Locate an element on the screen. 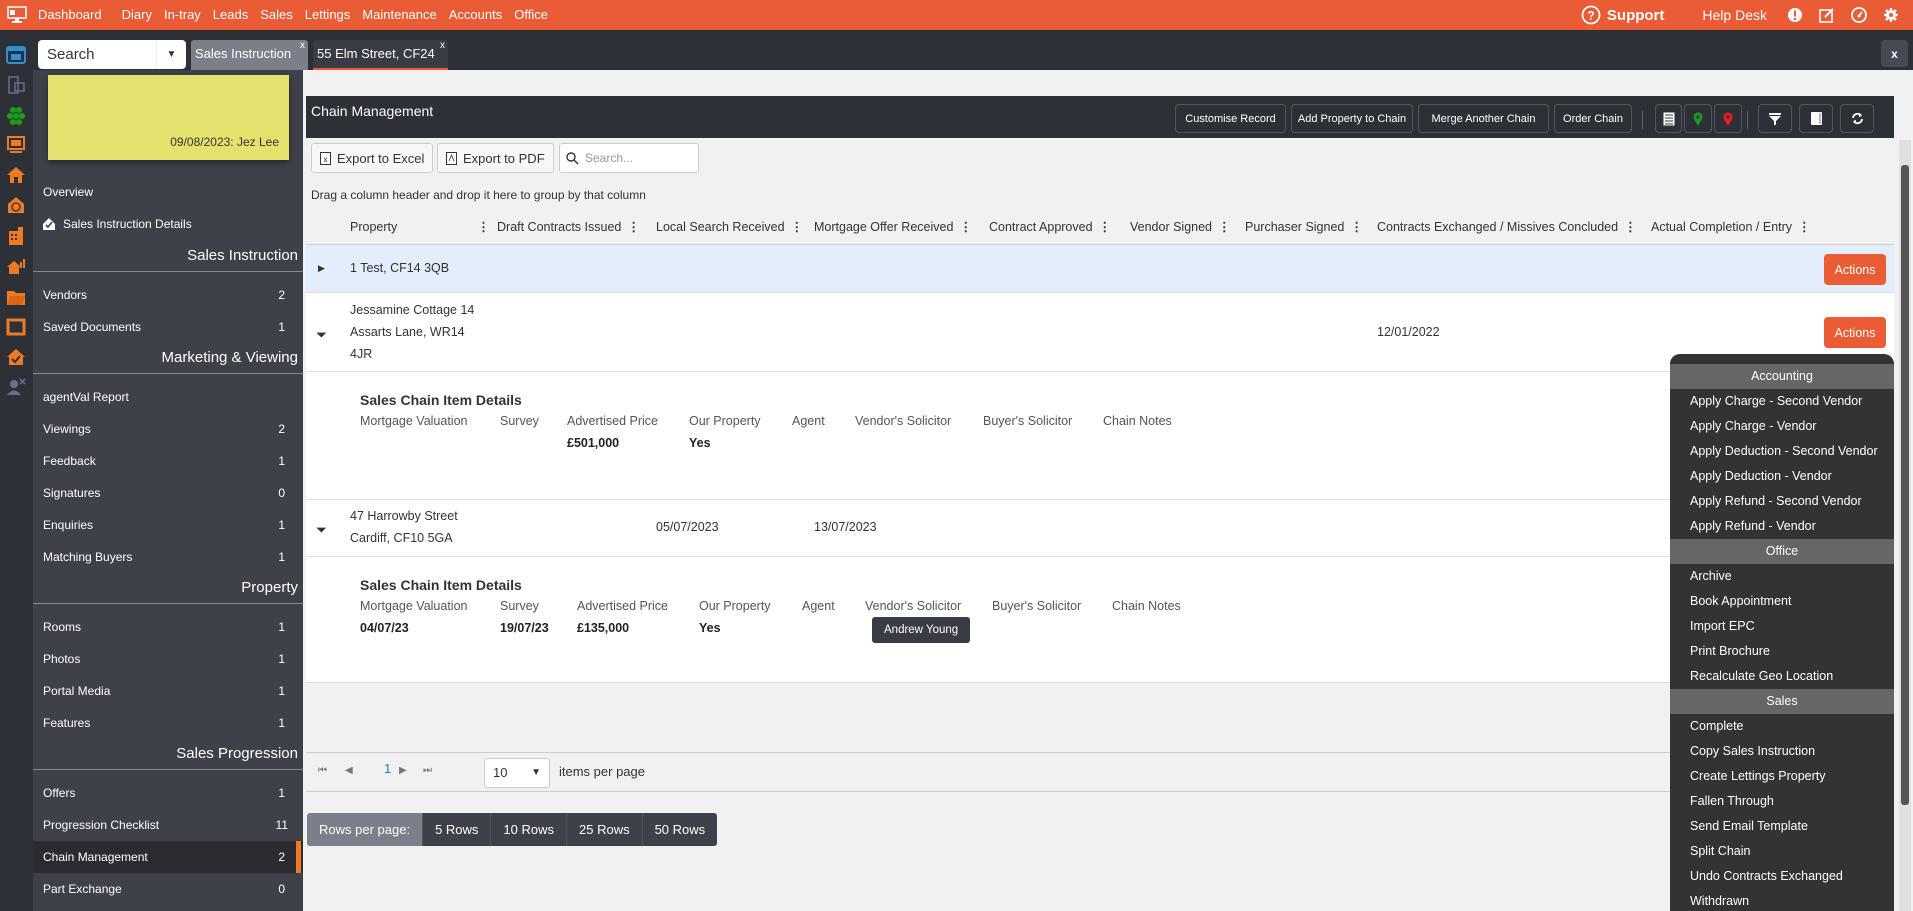  column-header-vendor-signed: Vendor Signed ⋮ is located at coordinates (1180, 227).